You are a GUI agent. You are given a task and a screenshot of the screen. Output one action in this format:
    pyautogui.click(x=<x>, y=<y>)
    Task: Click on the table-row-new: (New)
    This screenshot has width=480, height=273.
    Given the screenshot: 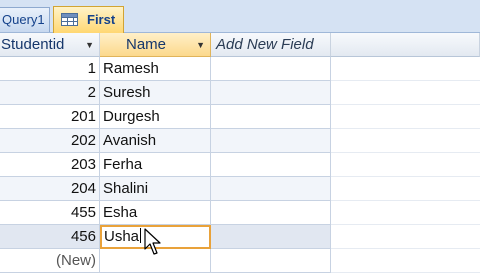 What is the action you would take?
    pyautogui.click(x=240, y=261)
    